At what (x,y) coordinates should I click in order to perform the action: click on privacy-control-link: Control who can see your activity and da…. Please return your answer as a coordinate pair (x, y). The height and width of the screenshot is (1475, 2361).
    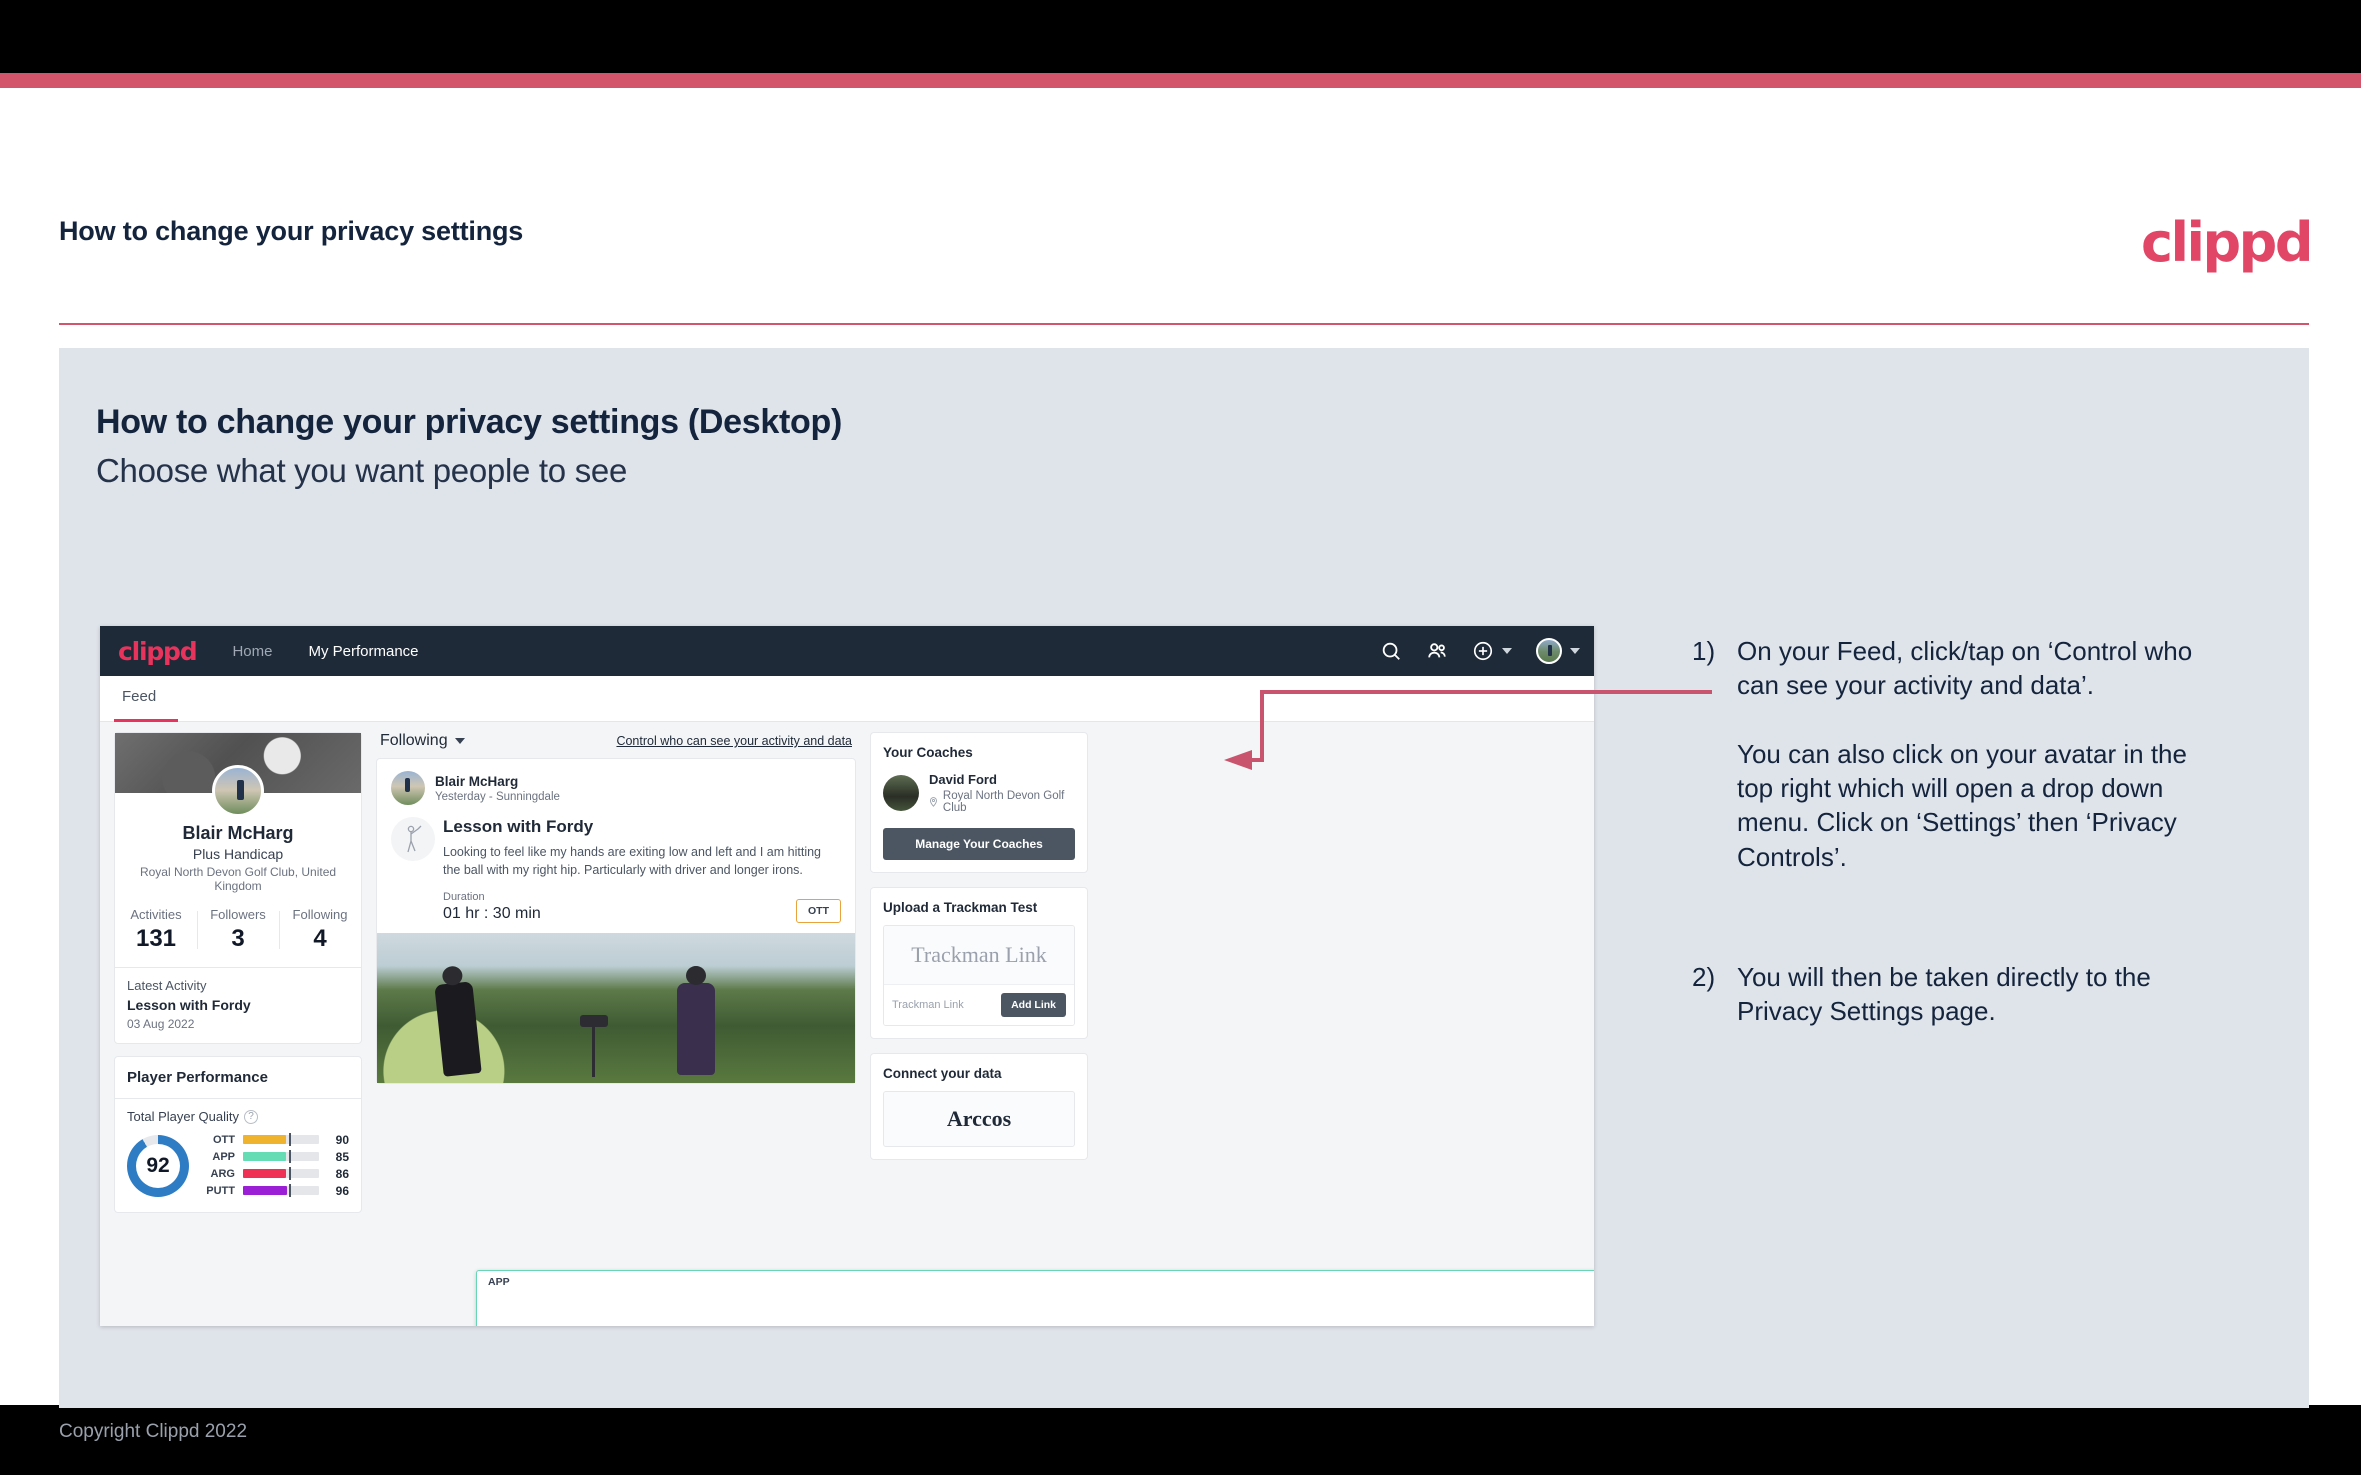
    Looking at the image, I should click on (734, 741).